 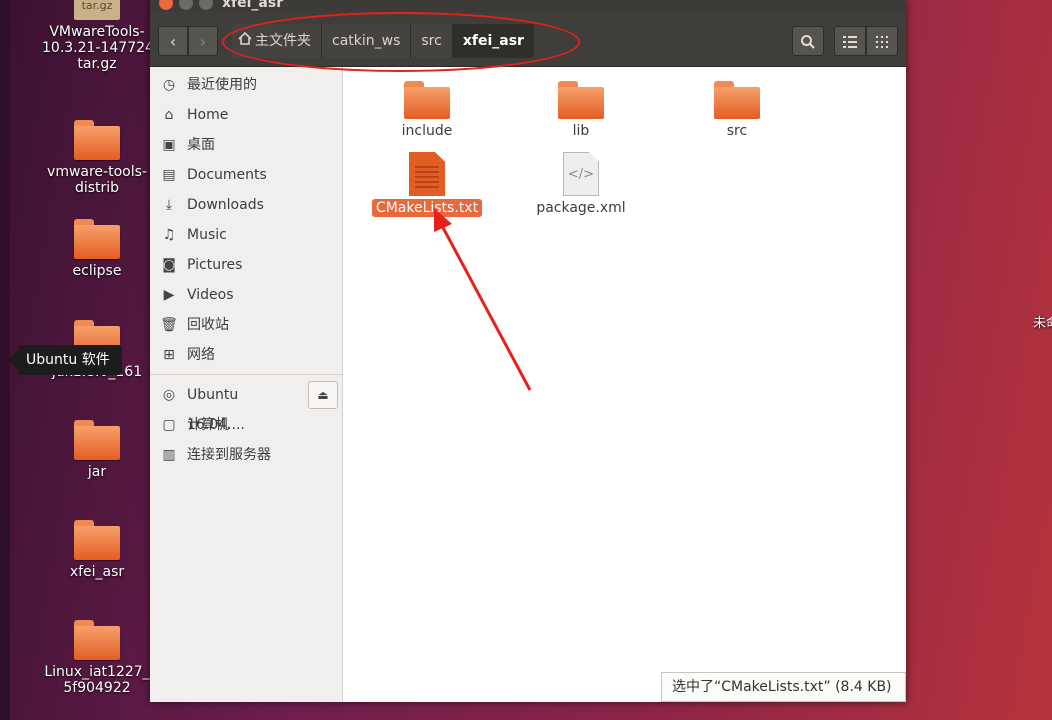 I want to click on desktop-icon-xfei-asr: xfei_asr, so click(x=97, y=550).